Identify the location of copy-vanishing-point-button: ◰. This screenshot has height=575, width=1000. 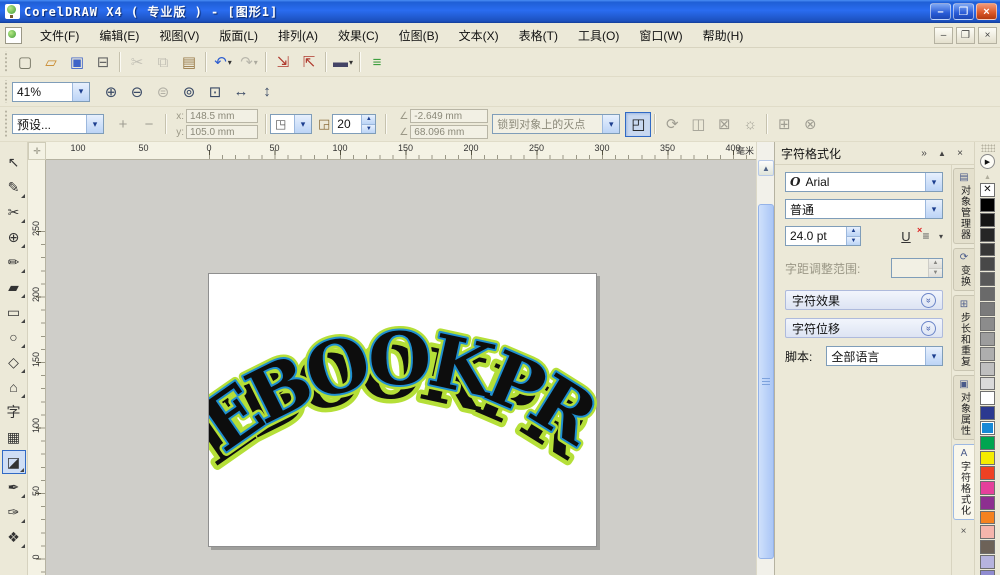
(638, 124).